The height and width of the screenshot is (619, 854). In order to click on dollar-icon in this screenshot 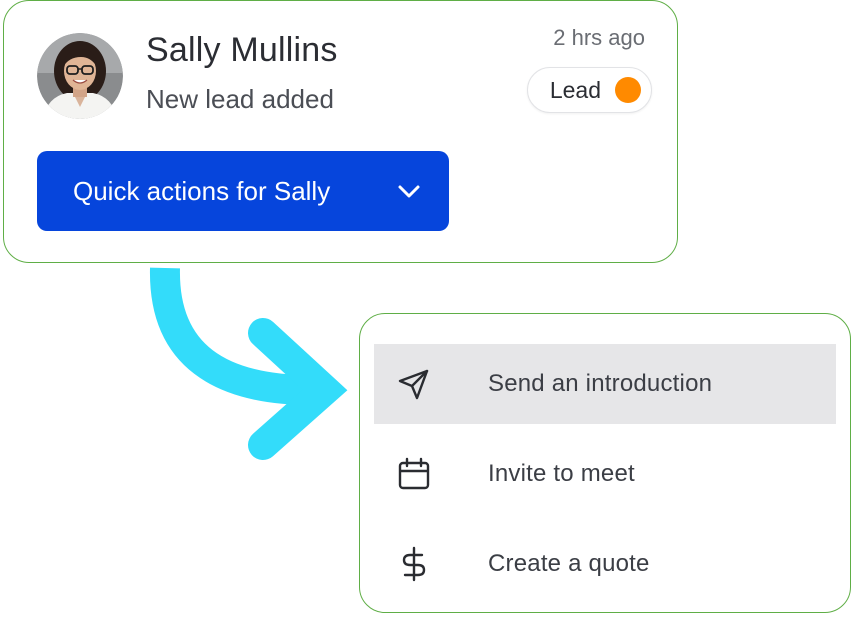, I will do `click(414, 564)`.